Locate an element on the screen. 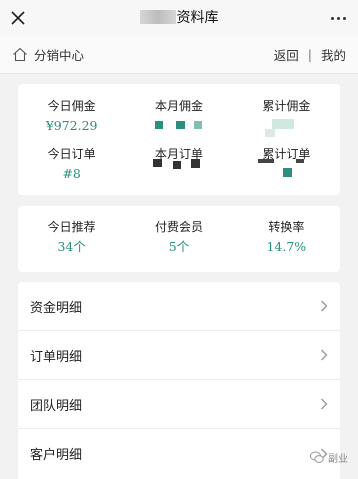 Image resolution: width=358 pixels, height=479 pixels. referral-row: 今日推荐 34个 付费会员 5个 转换率 14.7% is located at coordinates (179, 243).